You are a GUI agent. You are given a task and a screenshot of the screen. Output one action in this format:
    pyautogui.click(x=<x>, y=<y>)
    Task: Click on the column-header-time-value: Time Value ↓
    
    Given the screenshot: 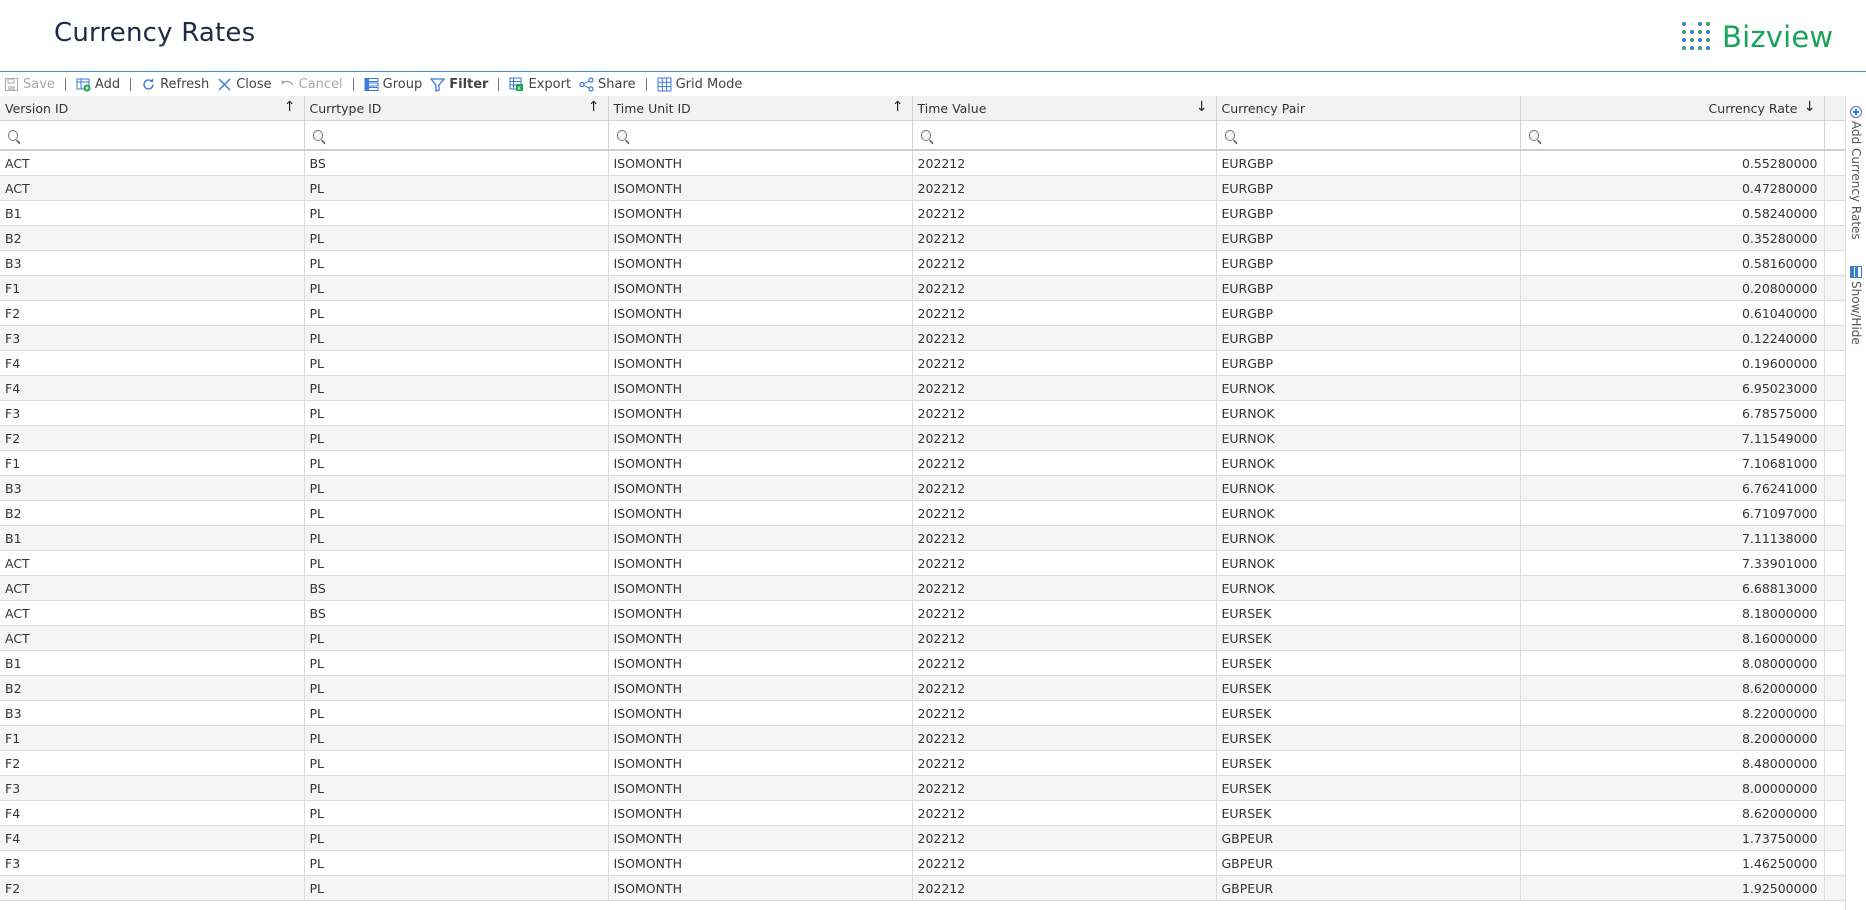 What is the action you would take?
    pyautogui.click(x=1064, y=108)
    